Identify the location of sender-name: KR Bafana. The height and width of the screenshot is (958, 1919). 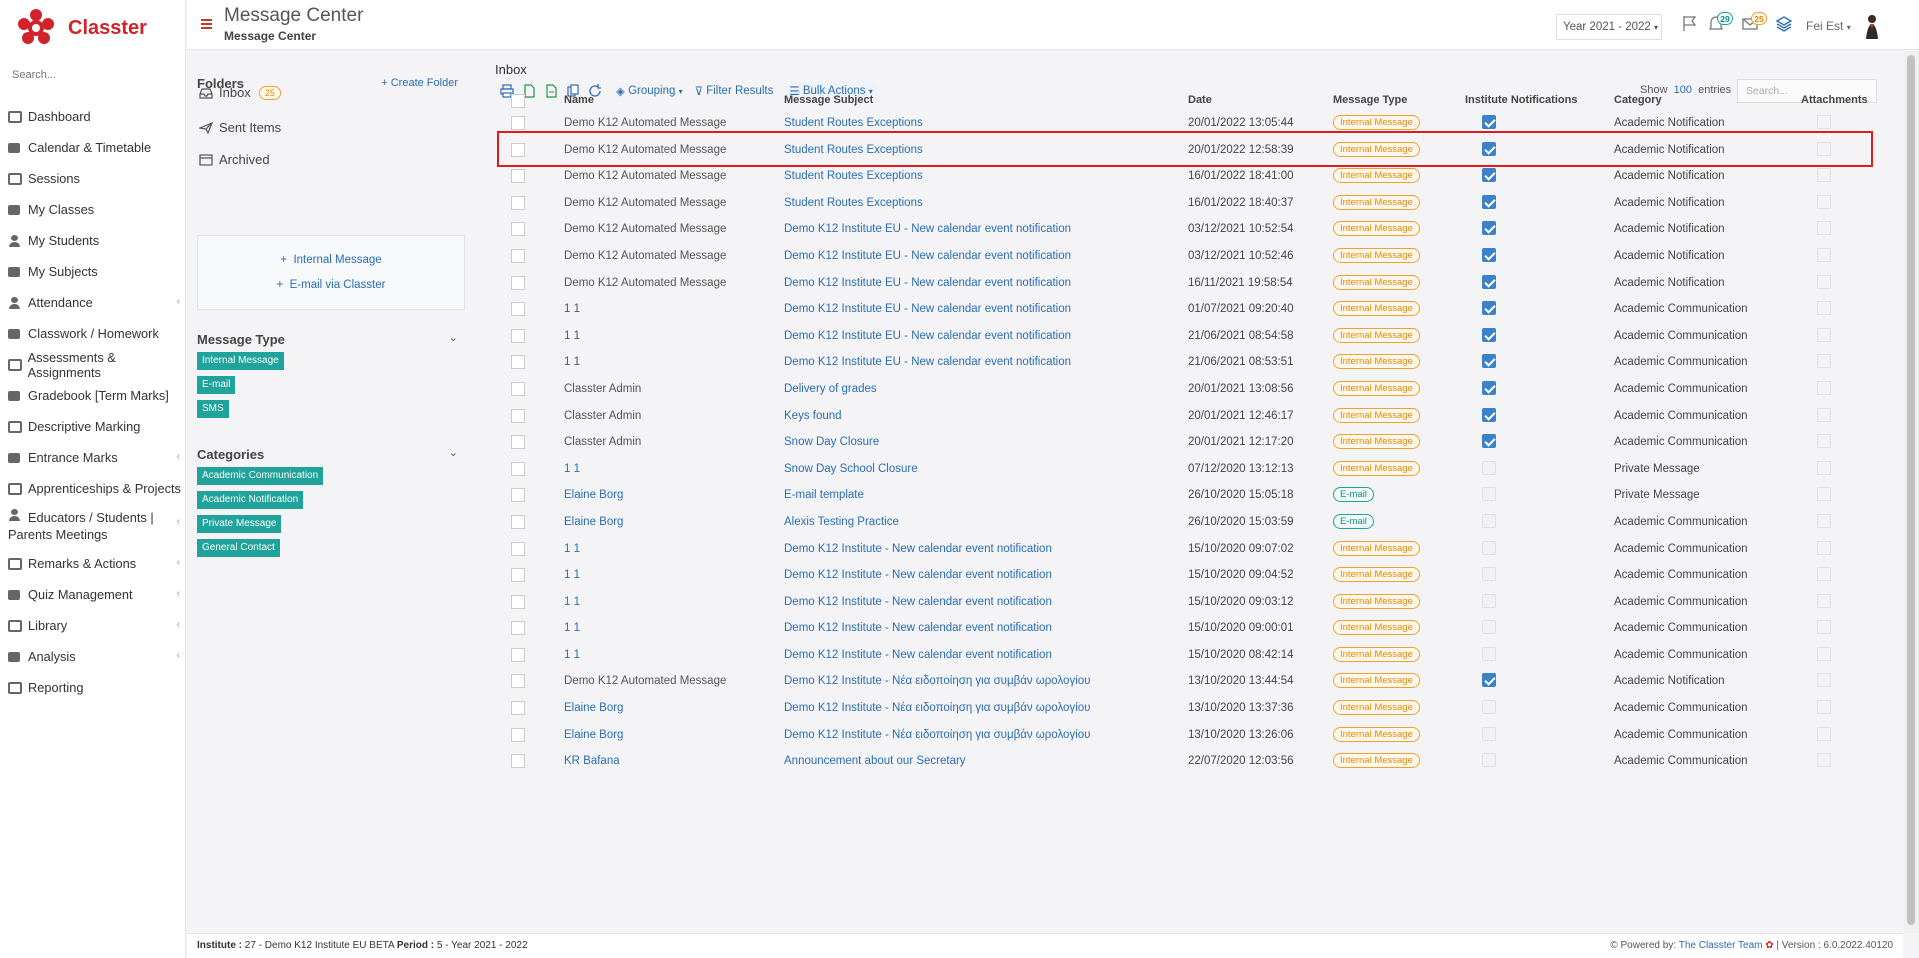
(592, 761).